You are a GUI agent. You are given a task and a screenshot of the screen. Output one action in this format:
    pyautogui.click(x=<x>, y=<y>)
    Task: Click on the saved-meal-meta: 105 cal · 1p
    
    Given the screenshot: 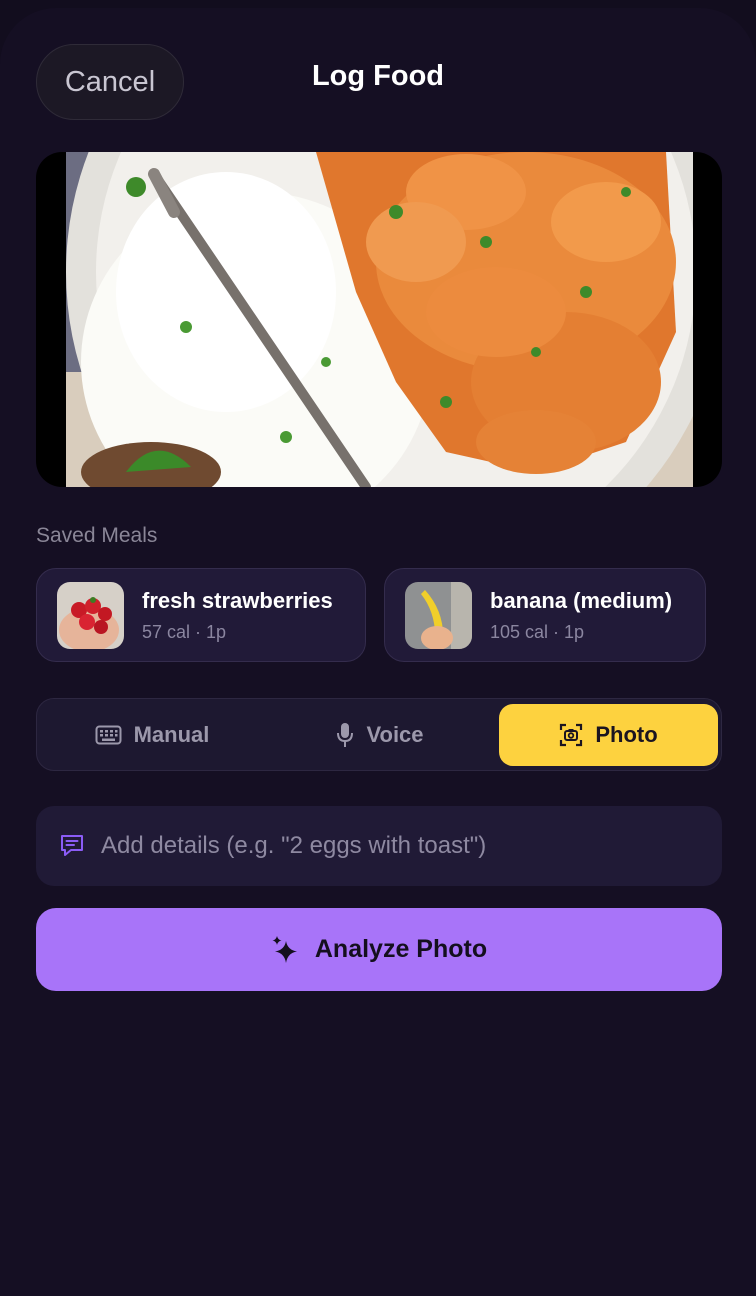 What is the action you would take?
    pyautogui.click(x=537, y=631)
    